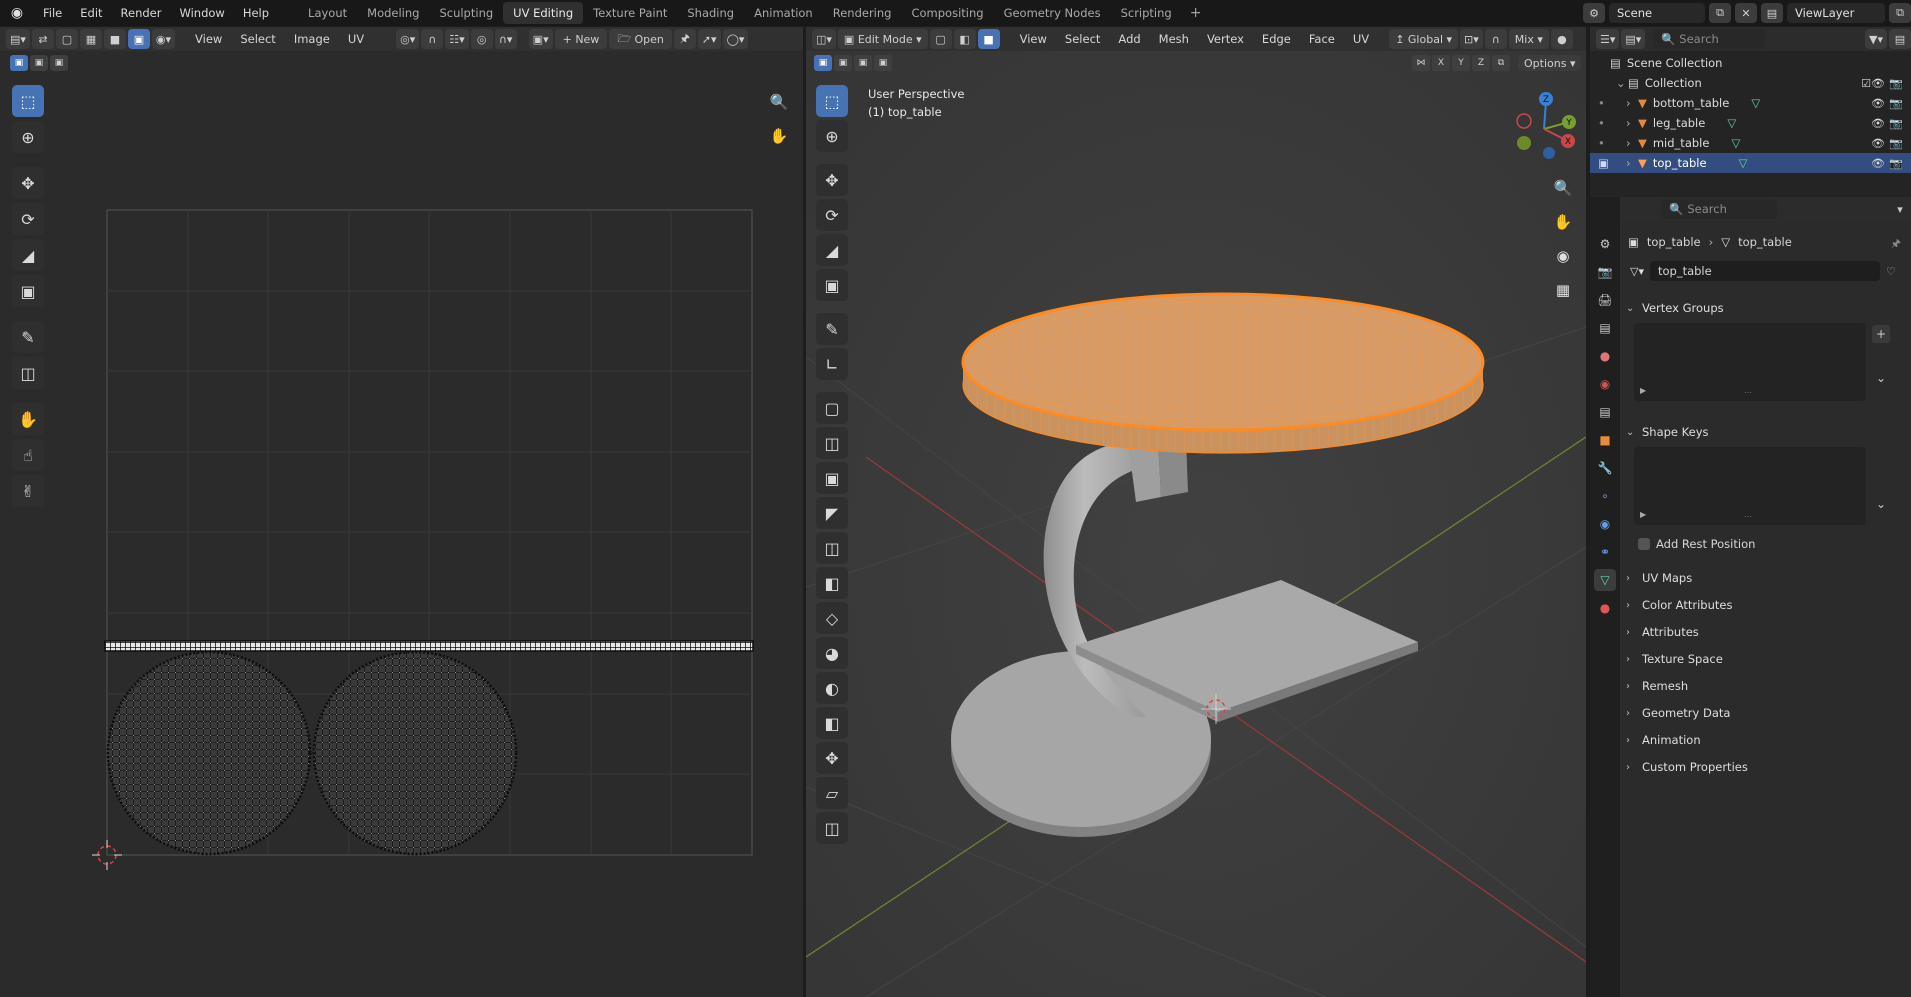 This screenshot has height=997, width=1911. Describe the element at coordinates (1750, 486) in the screenshot. I see `shape-keys-list: ▶ ⋯` at that location.